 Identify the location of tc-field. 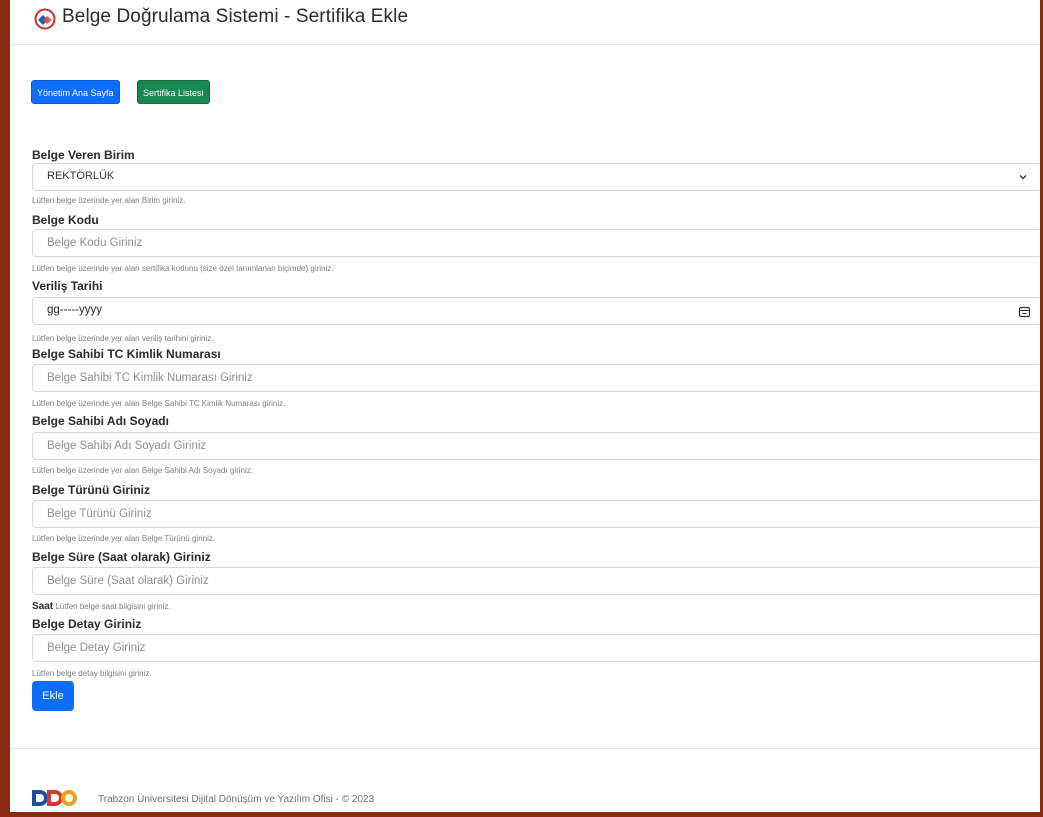
(536, 378).